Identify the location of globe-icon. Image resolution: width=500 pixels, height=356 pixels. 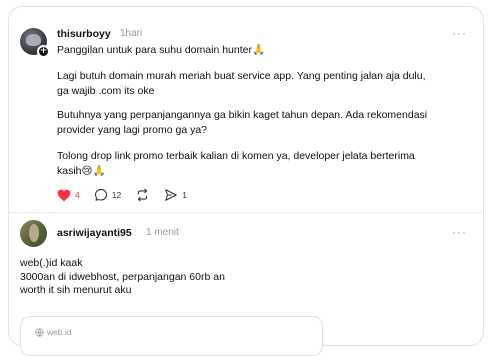
(39, 332).